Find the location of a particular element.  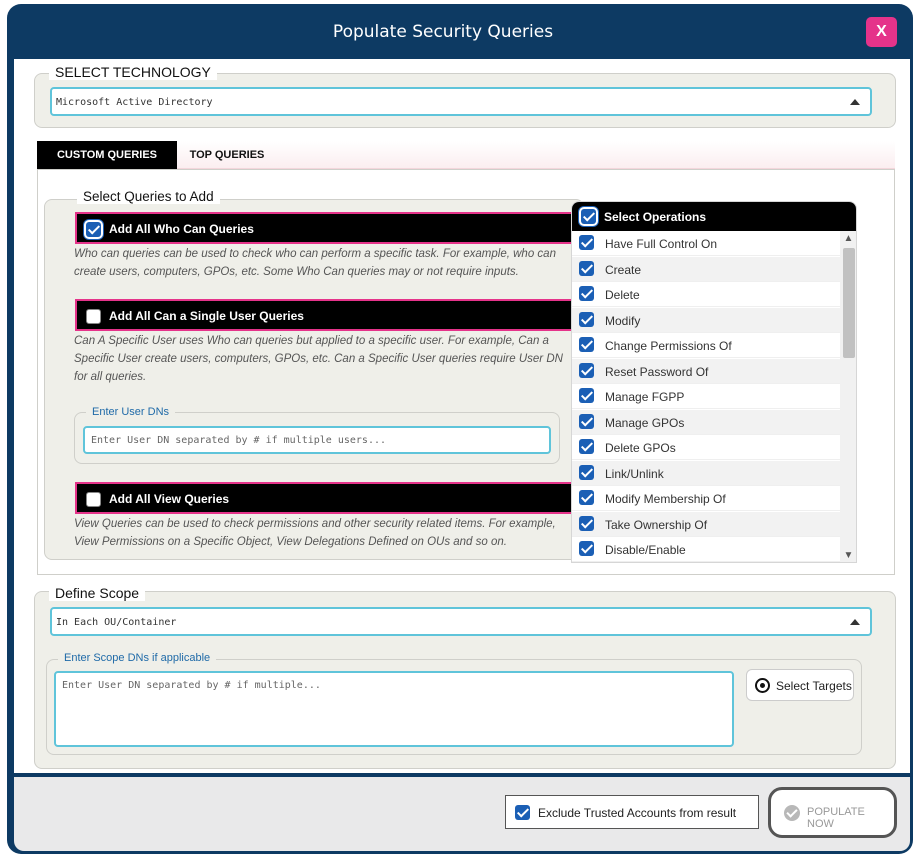

operation-row: Manage FGPP is located at coordinates (706, 396).